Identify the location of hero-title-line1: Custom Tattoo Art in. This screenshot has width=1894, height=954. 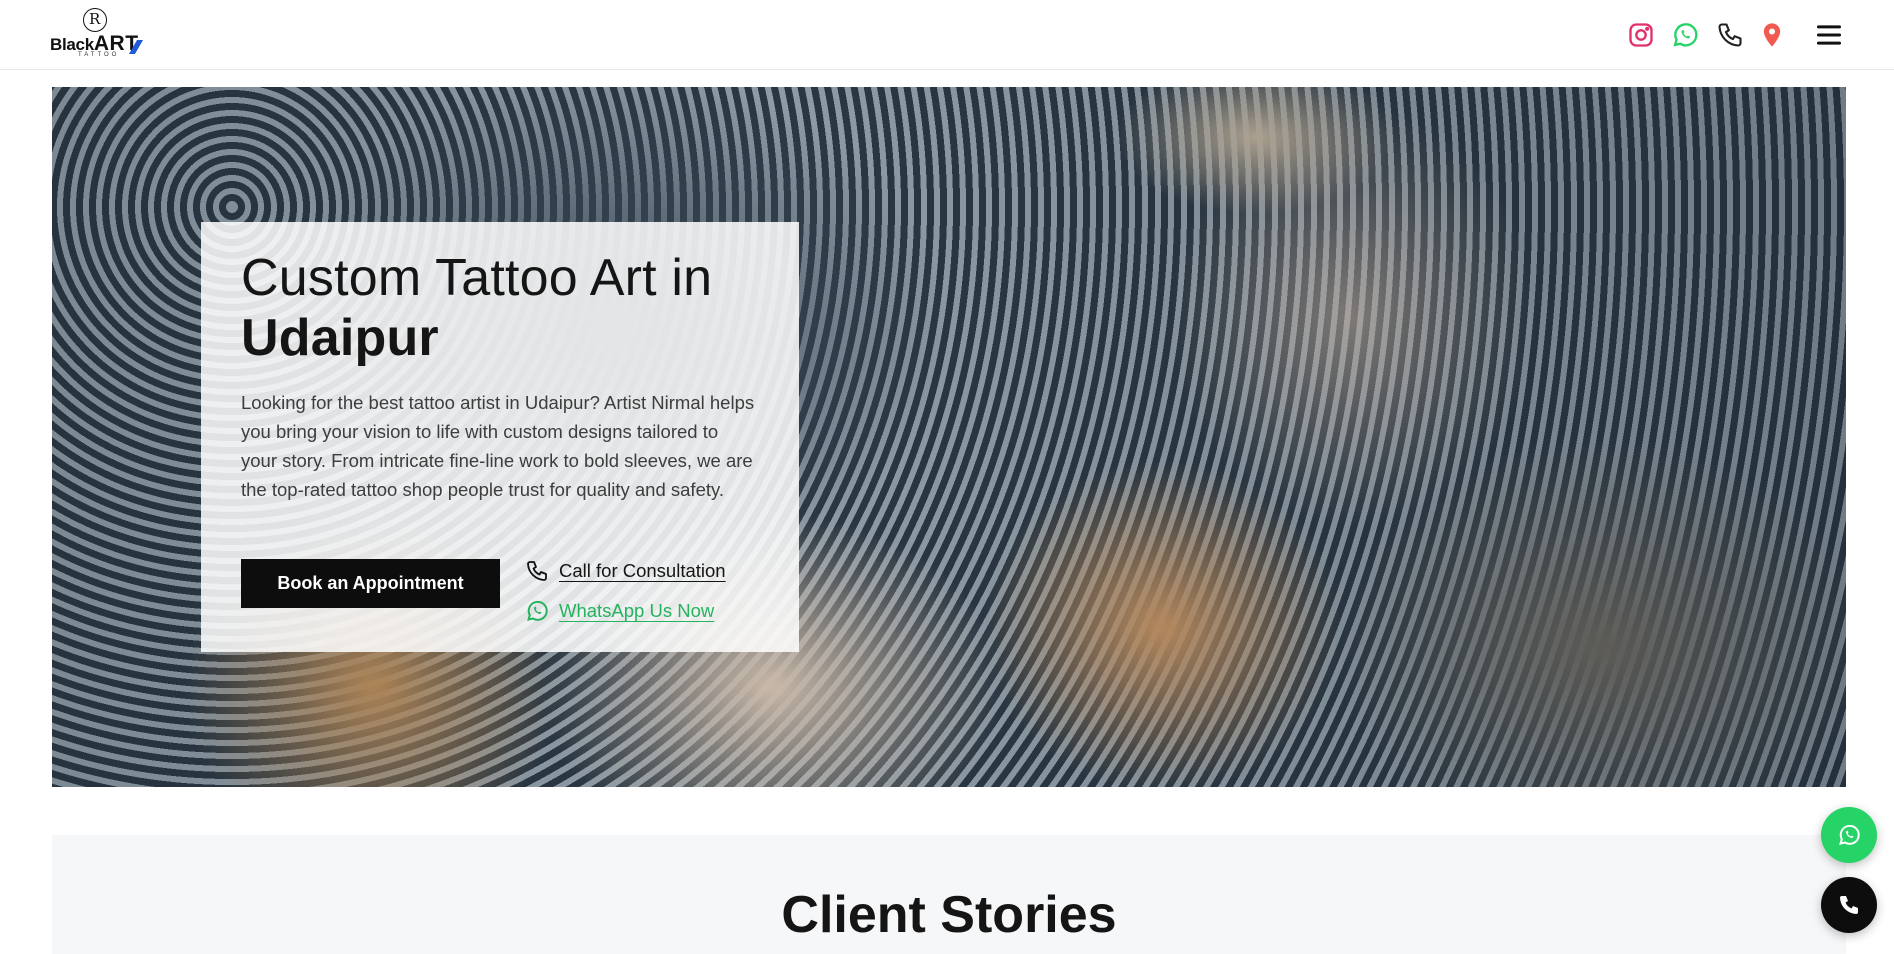
(477, 278).